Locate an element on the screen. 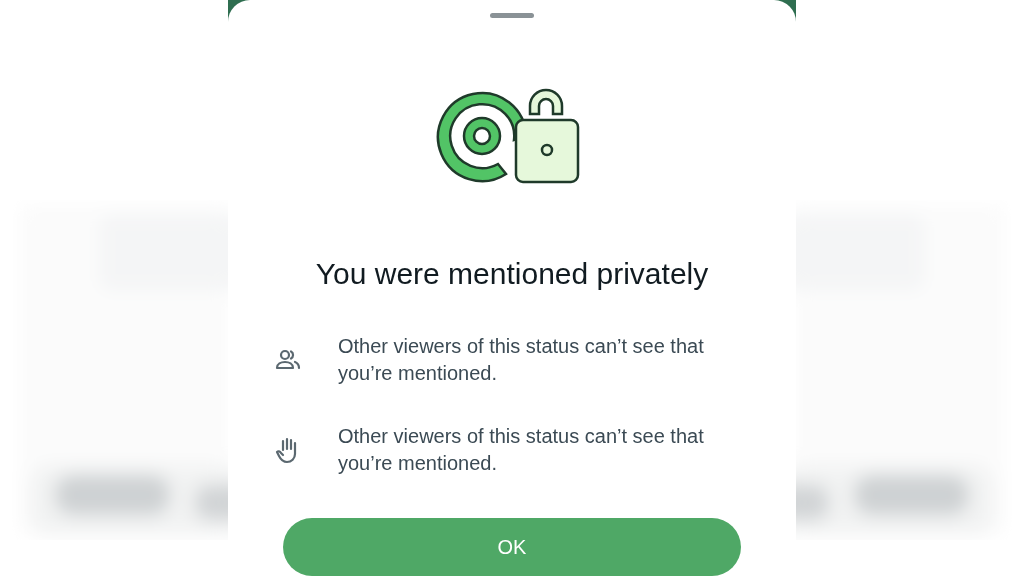 This screenshot has width=1024, height=576. dialog-title: You were mentioned privately is located at coordinates (512, 274).